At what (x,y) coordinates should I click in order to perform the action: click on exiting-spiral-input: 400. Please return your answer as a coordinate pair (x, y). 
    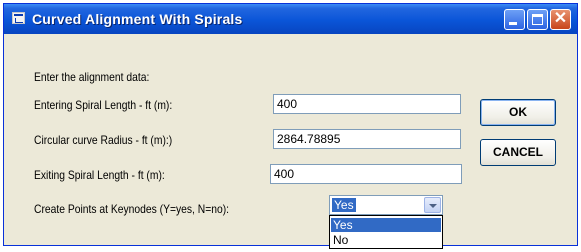
    Looking at the image, I should click on (366, 174).